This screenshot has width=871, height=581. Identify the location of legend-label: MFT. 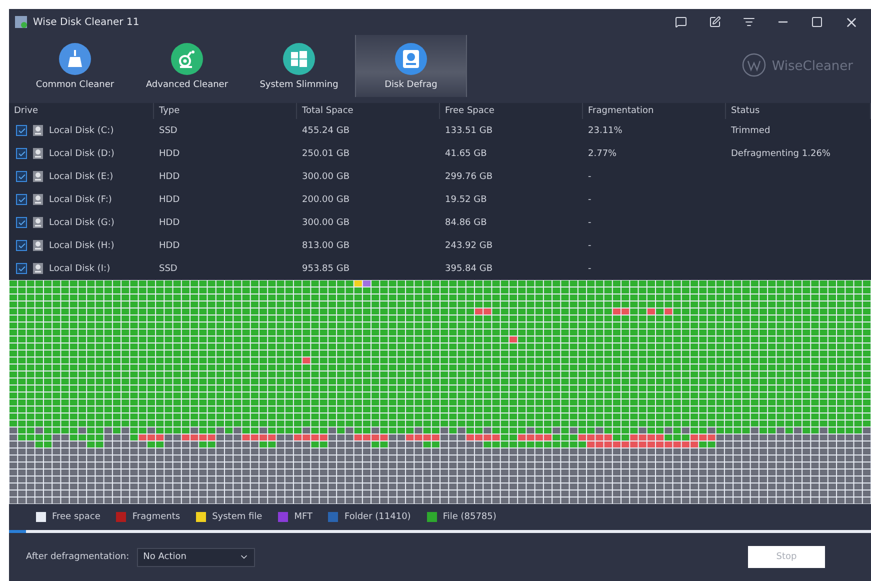
(303, 517).